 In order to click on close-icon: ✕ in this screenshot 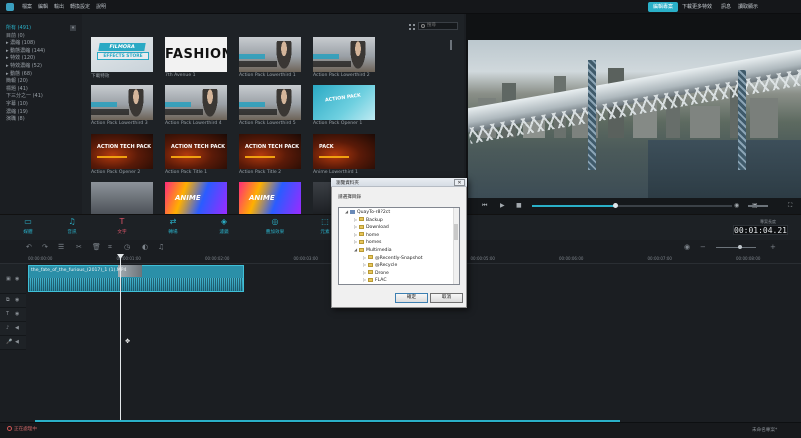, I will do `click(459, 182)`.